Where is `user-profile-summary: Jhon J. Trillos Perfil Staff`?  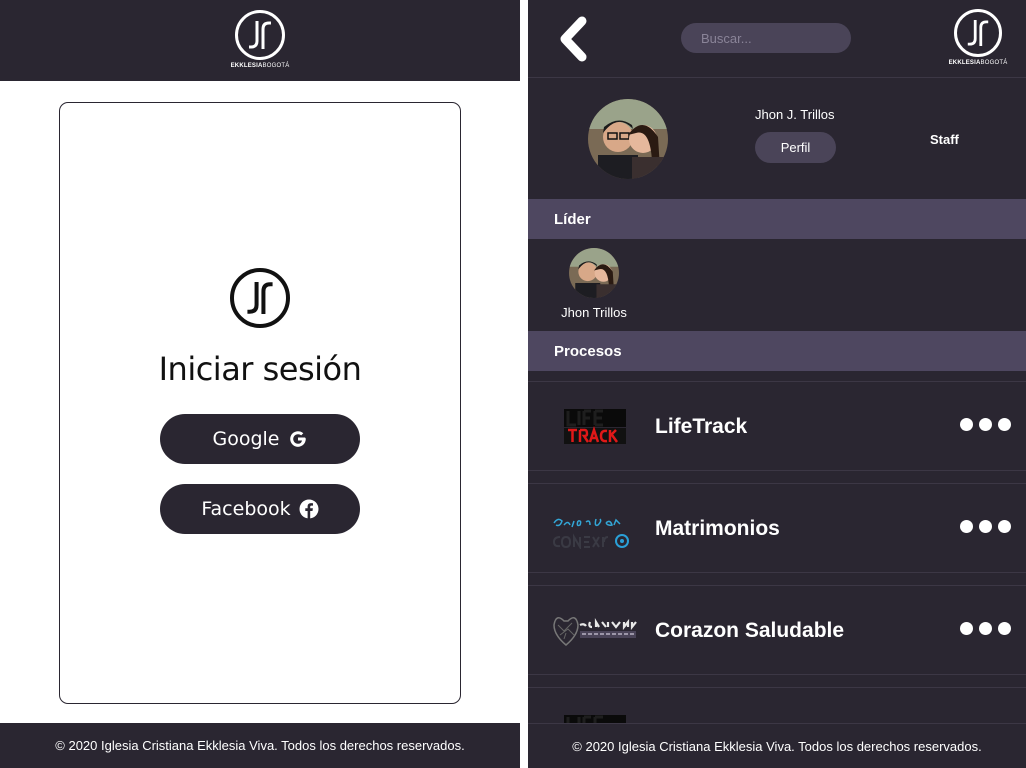 user-profile-summary: Jhon J. Trillos Perfil Staff is located at coordinates (777, 139).